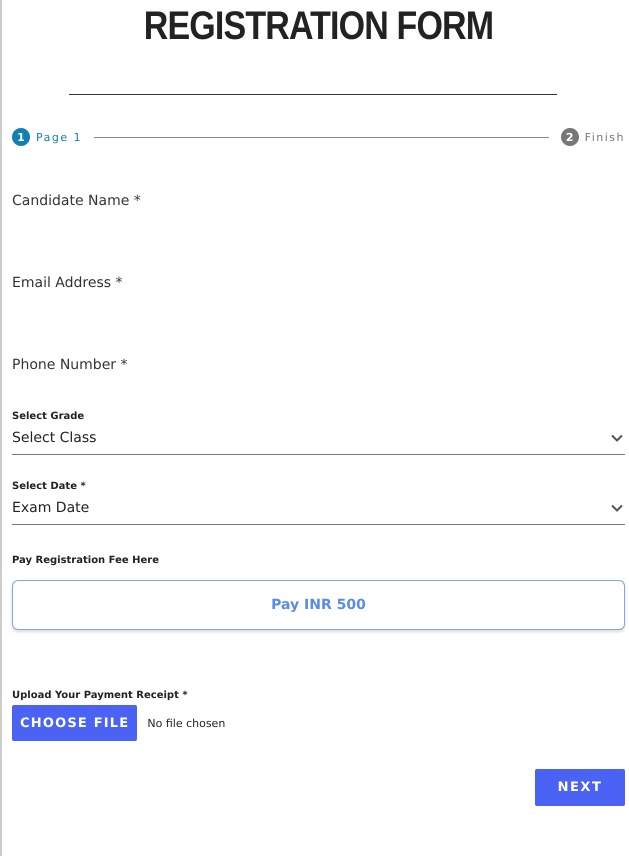 The width and height of the screenshot is (629, 856). Describe the element at coordinates (318, 283) in the screenshot. I see `input-field: Email Address *` at that location.